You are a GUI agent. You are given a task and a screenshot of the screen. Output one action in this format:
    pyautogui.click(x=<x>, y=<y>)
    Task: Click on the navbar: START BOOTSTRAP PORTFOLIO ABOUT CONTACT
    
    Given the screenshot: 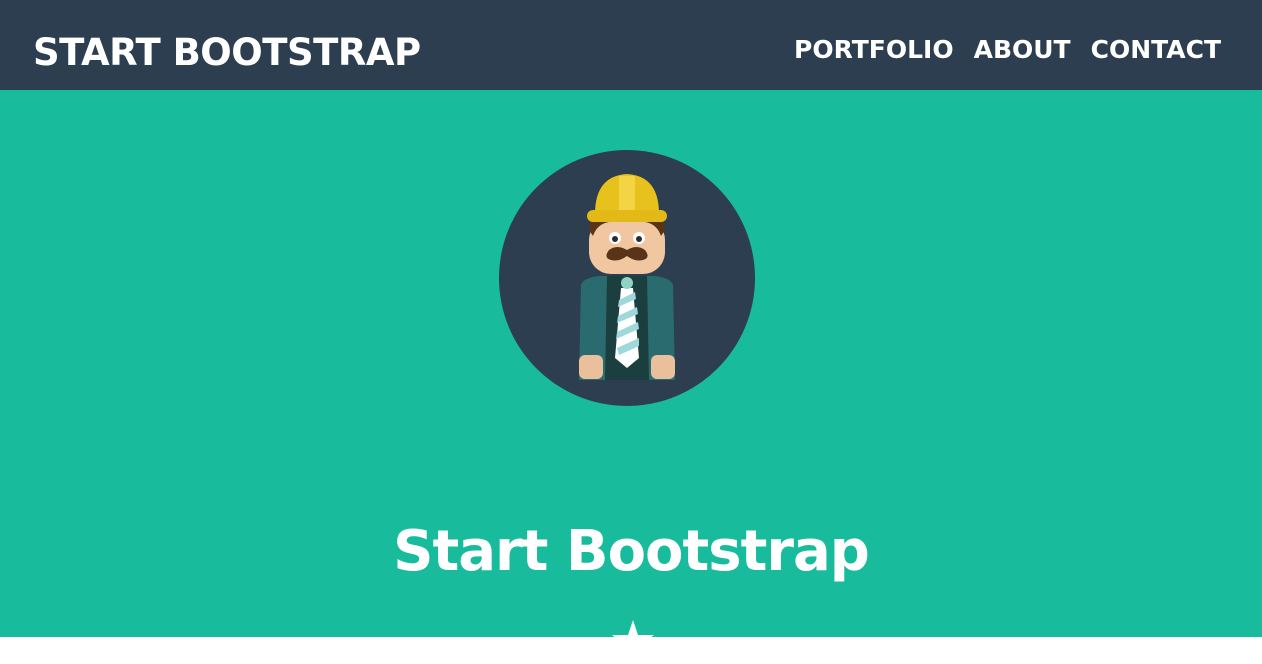 What is the action you would take?
    pyautogui.click(x=631, y=45)
    